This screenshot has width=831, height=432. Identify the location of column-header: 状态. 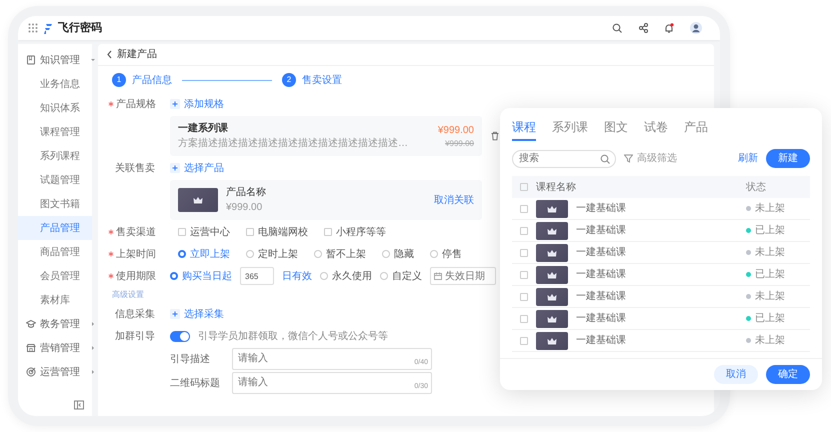
(756, 187).